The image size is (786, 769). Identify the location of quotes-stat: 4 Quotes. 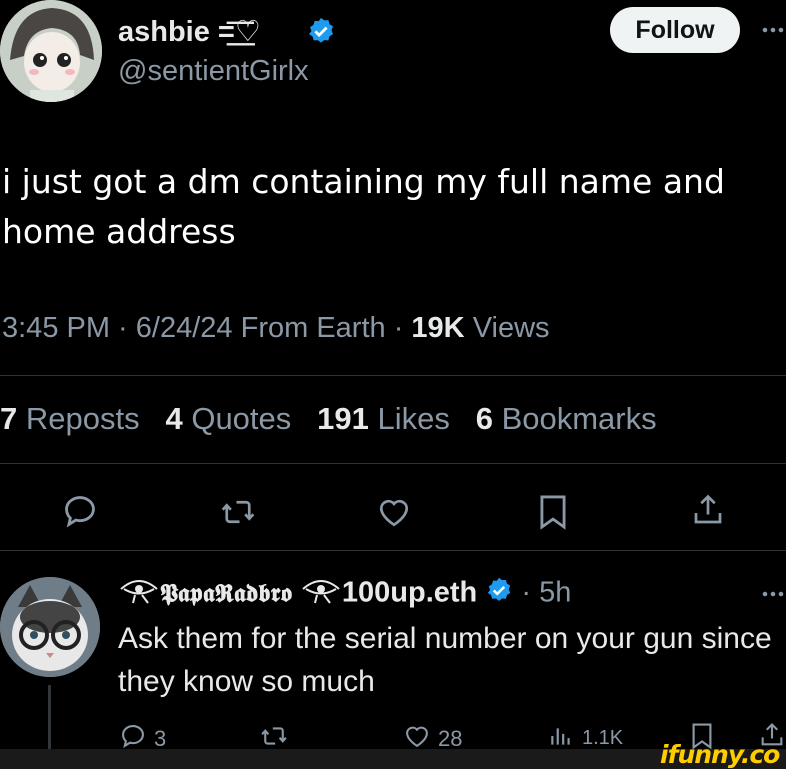
(228, 418).